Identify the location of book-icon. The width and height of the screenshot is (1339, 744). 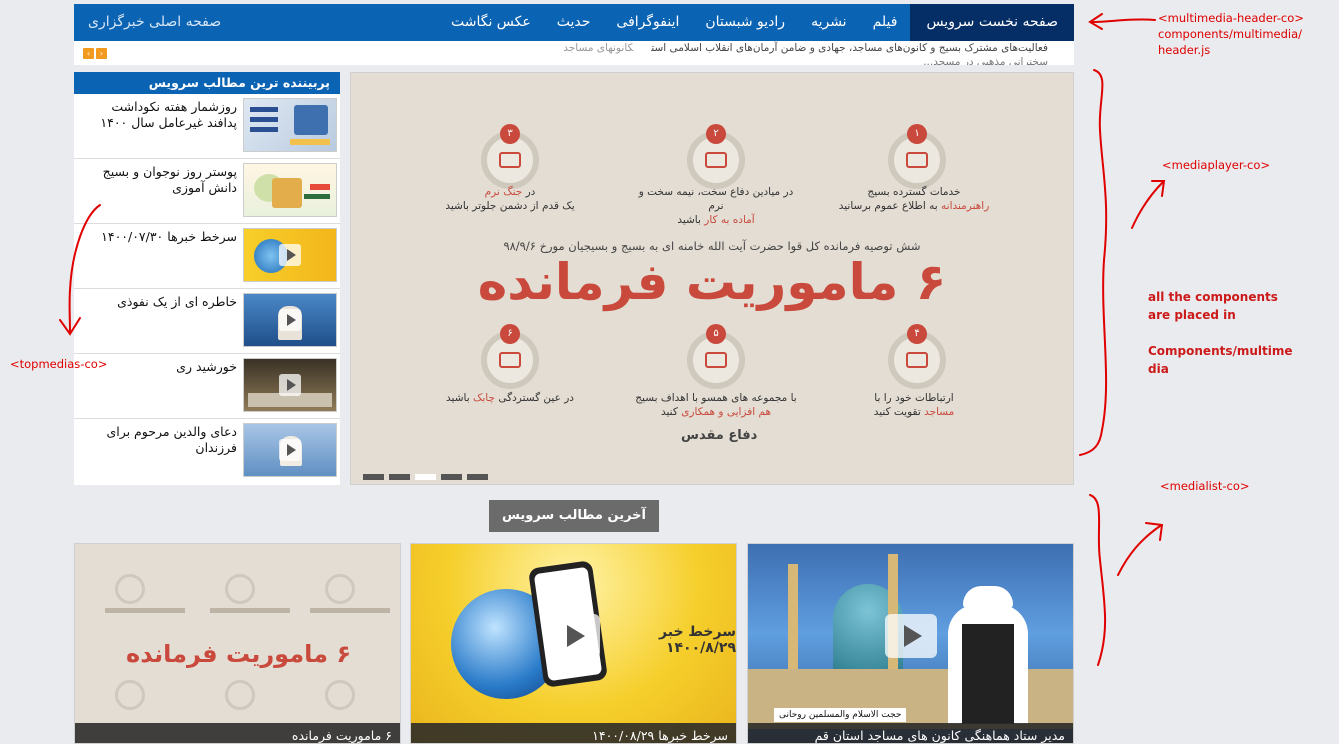
(510, 160).